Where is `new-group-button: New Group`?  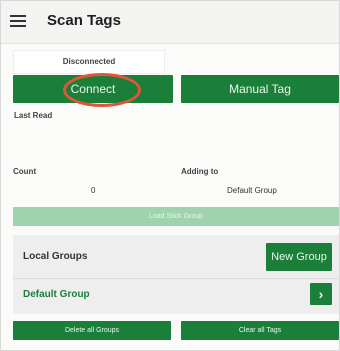
new-group-button: New Group is located at coordinates (299, 257).